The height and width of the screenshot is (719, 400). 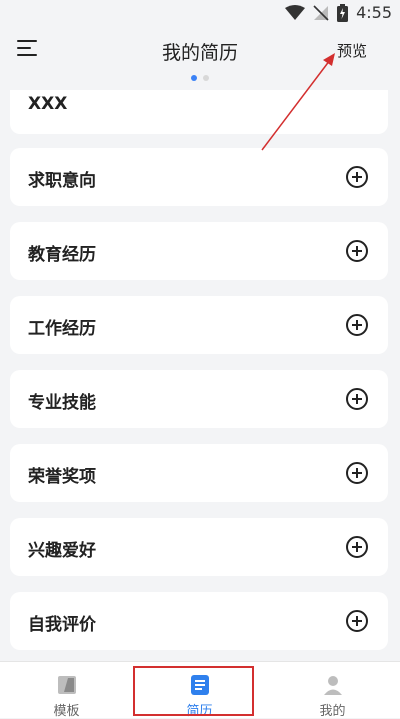 What do you see at coordinates (200, 14) in the screenshot?
I see `status-bar: 4:55` at bounding box center [200, 14].